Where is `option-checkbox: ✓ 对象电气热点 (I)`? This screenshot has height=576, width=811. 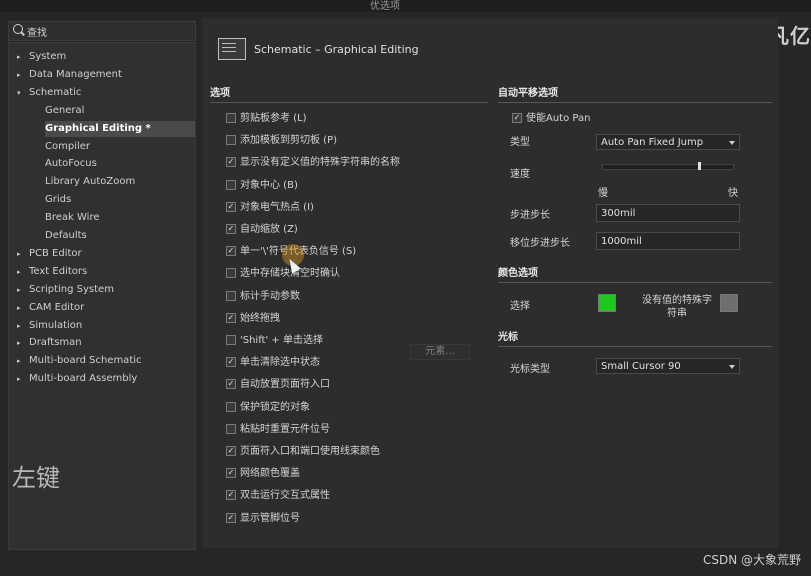
option-checkbox: ✓ 对象电气热点 (I) is located at coordinates (270, 208).